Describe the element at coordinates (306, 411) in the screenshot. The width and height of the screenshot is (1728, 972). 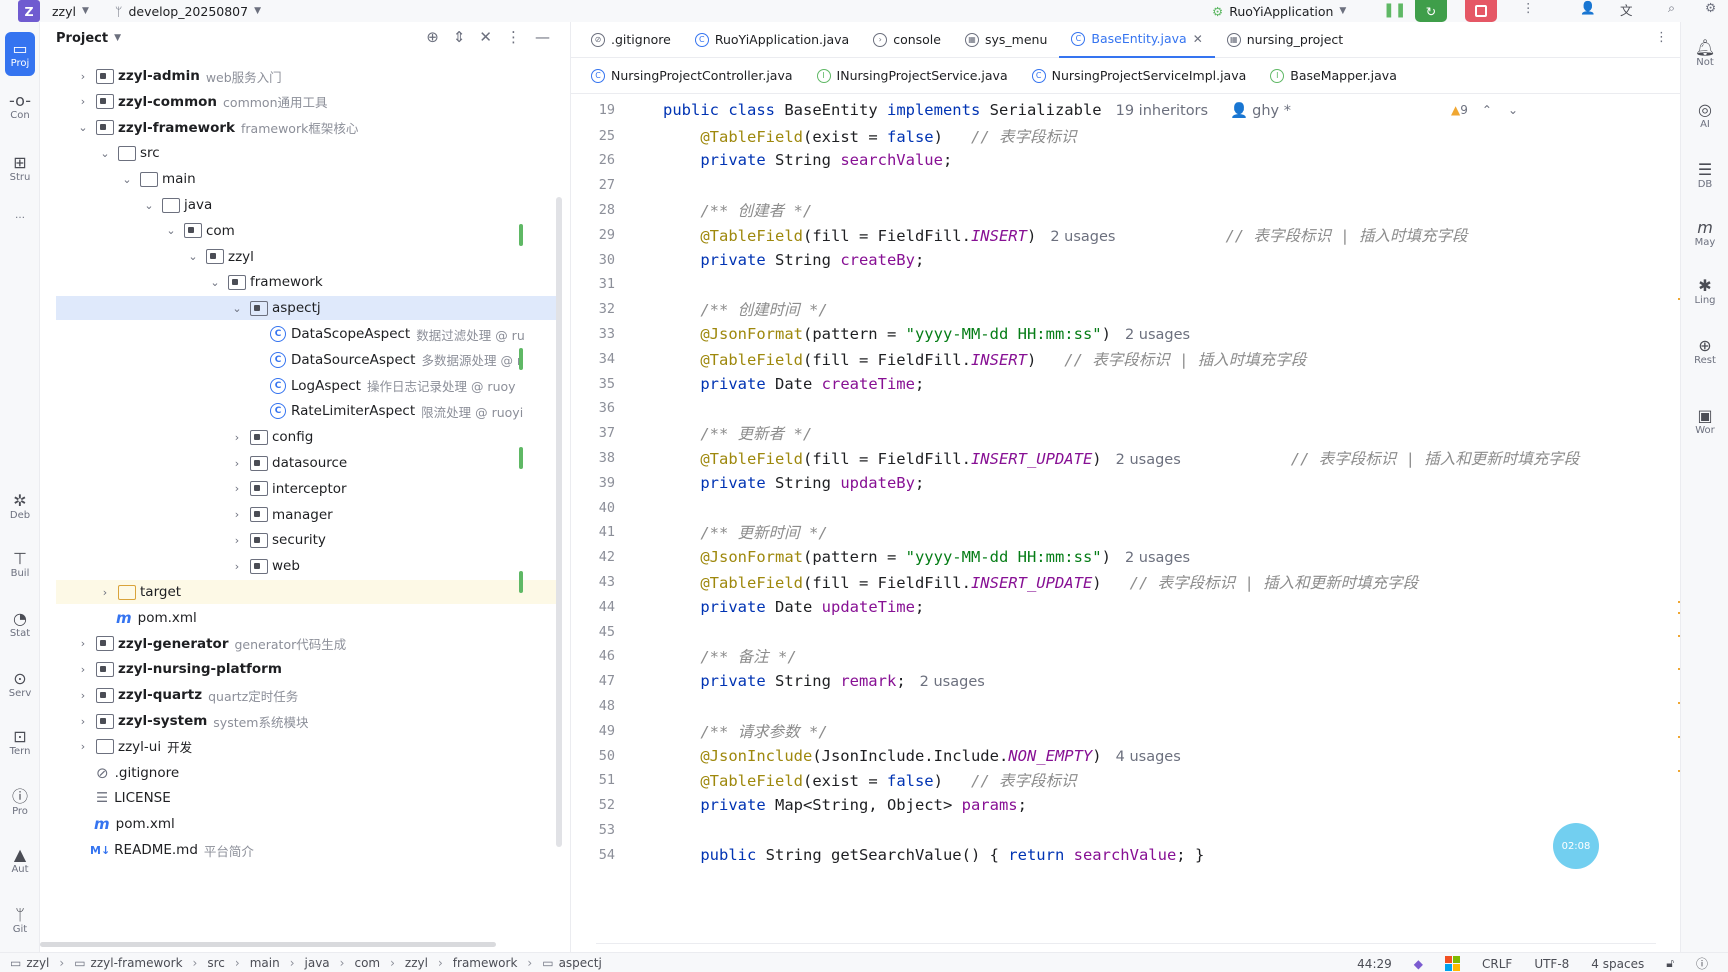
I see `tree-item: C RateLimiterAspect 限流处理 @ ruoyi` at that location.